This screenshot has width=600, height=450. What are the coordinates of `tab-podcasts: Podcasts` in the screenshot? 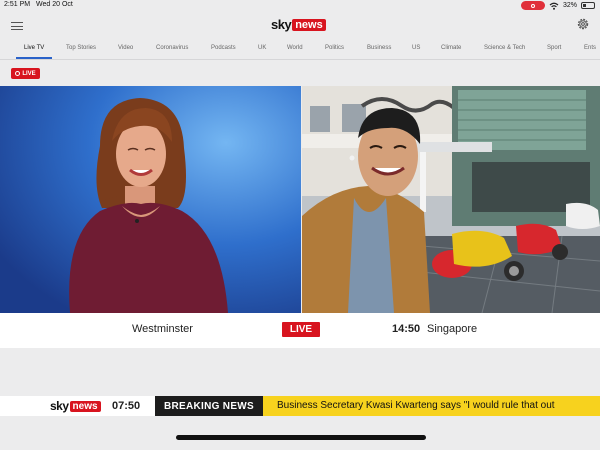 It's located at (223, 48).